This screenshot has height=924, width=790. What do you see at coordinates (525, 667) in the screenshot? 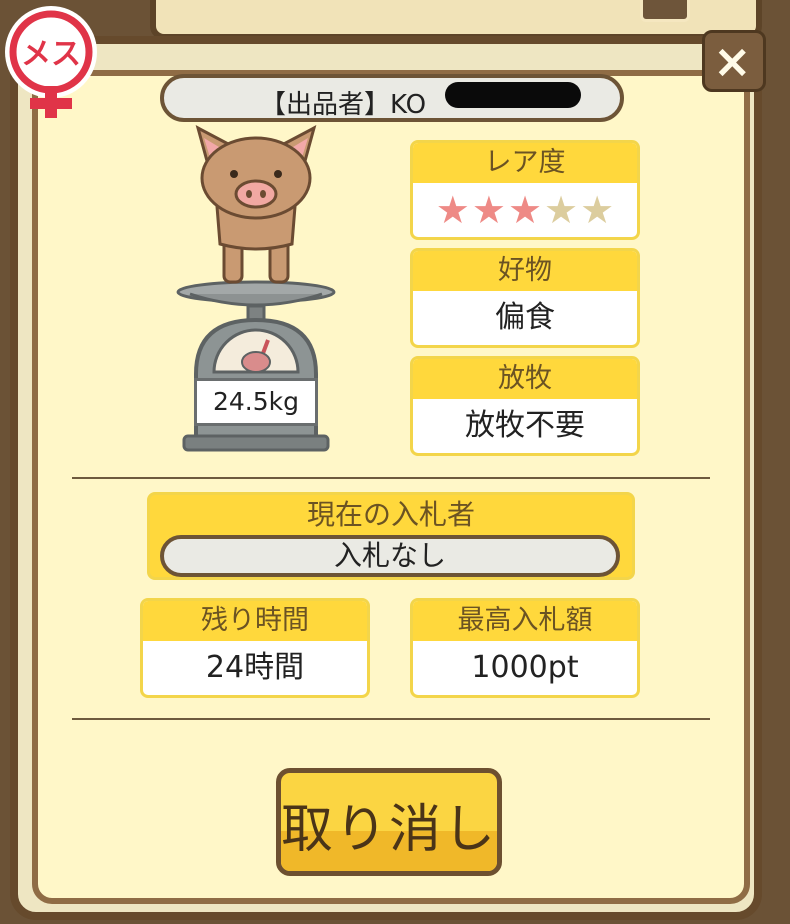
I see `highest-bid-value: 1000pt` at bounding box center [525, 667].